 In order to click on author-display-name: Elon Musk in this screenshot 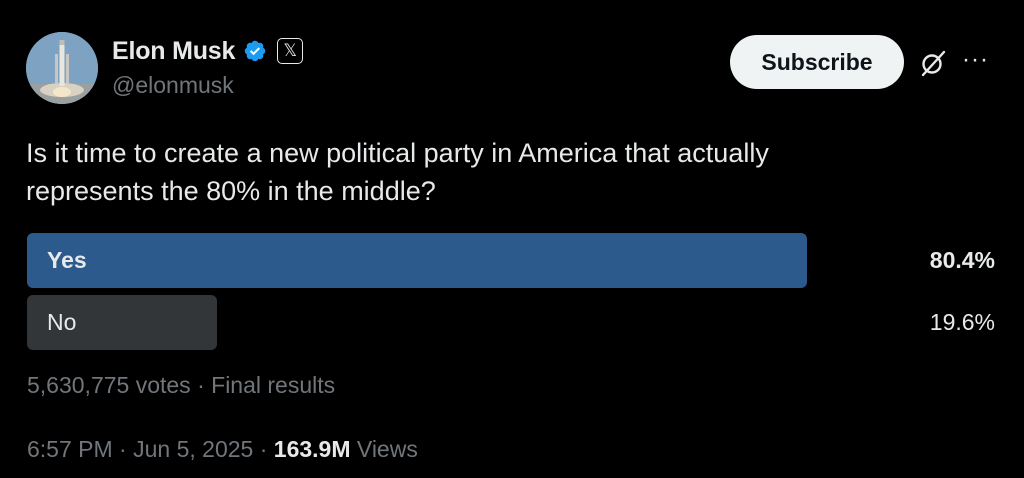, I will do `click(173, 51)`.